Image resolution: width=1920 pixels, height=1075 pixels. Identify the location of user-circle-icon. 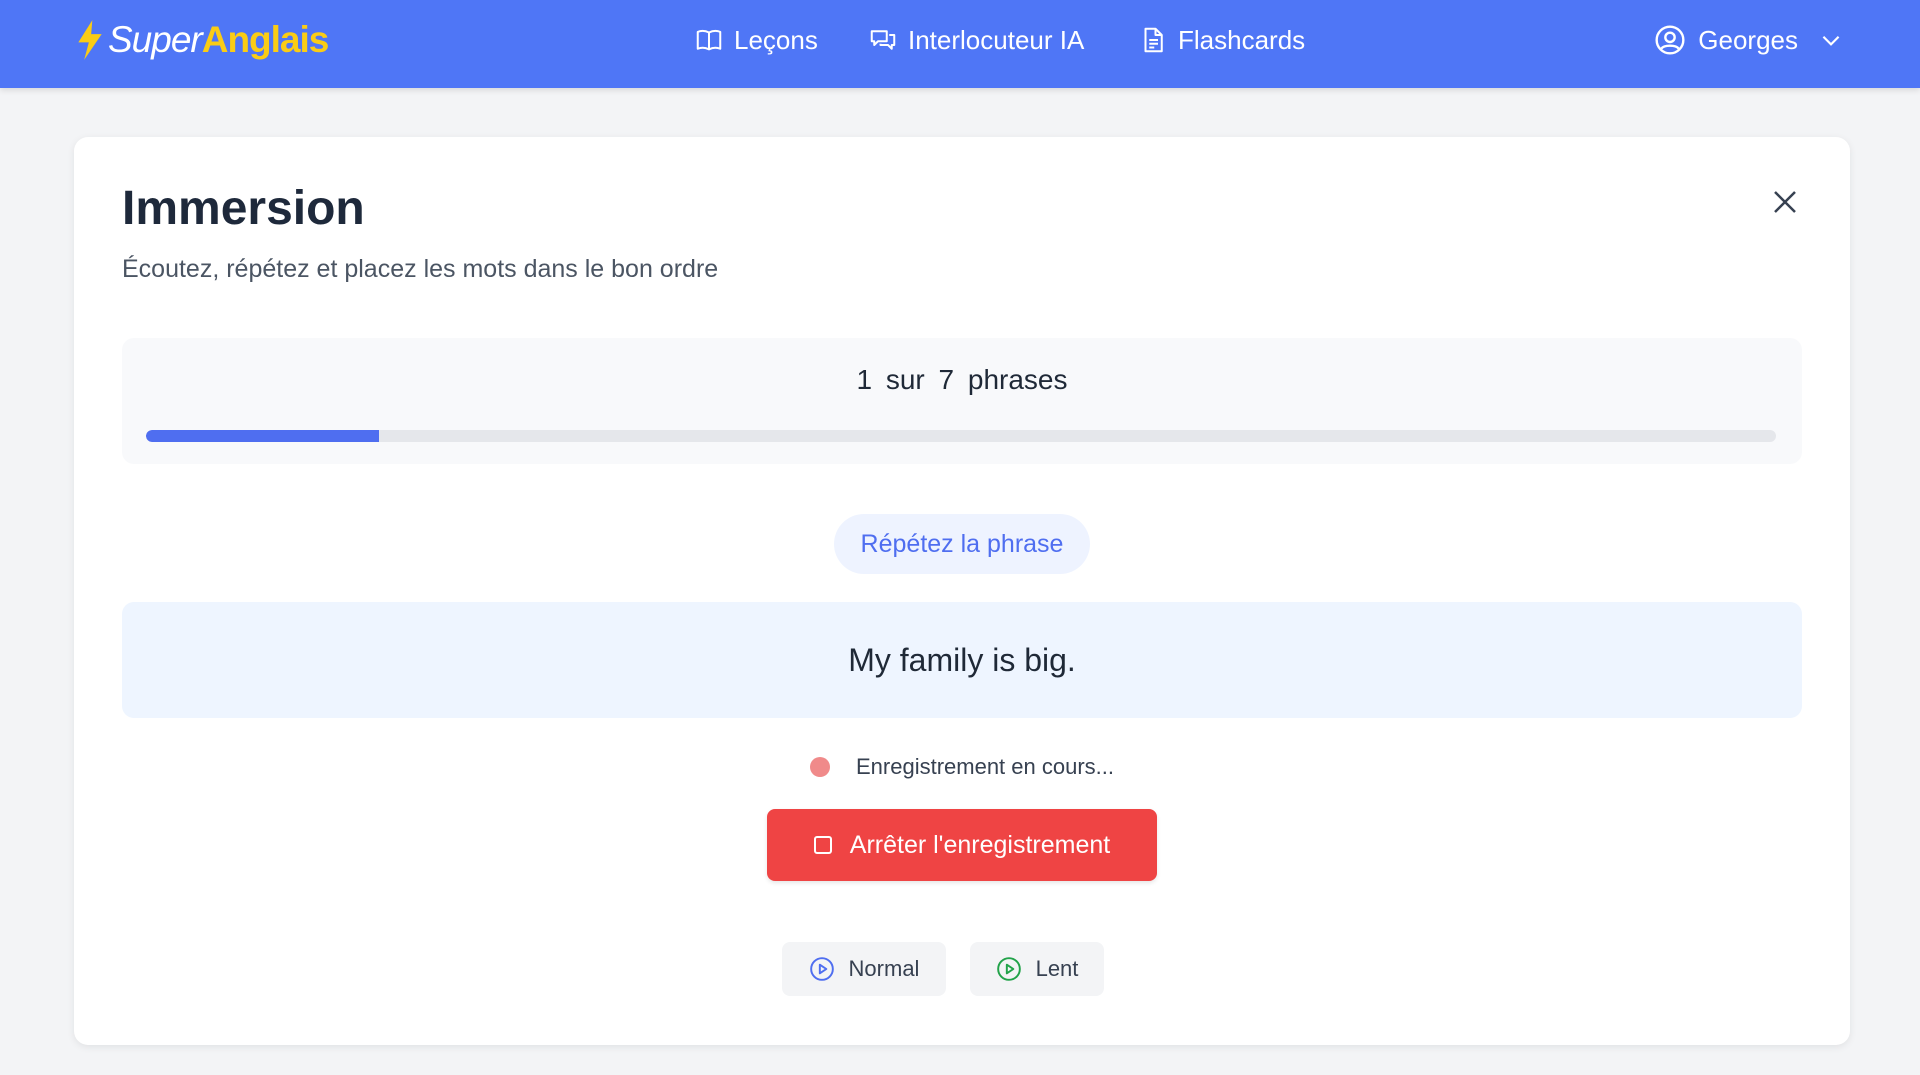
(1670, 40).